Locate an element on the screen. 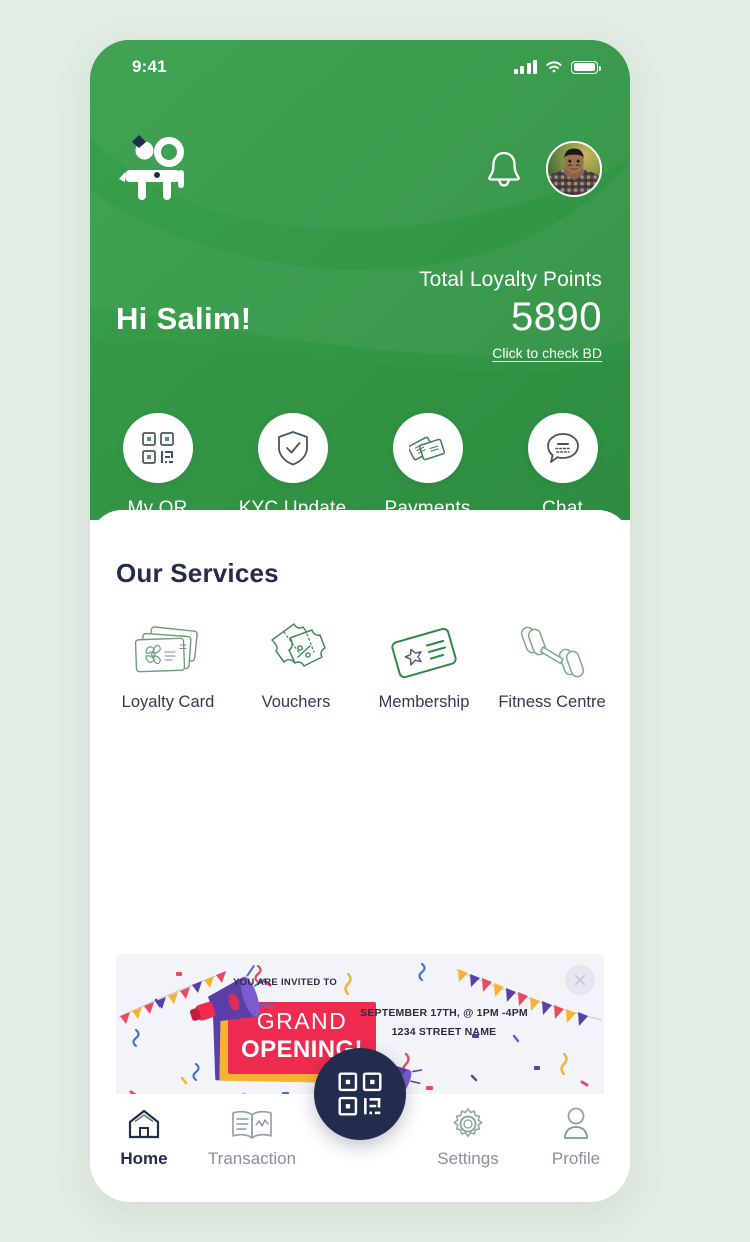  nav-label: Profile is located at coordinates (576, 1158).